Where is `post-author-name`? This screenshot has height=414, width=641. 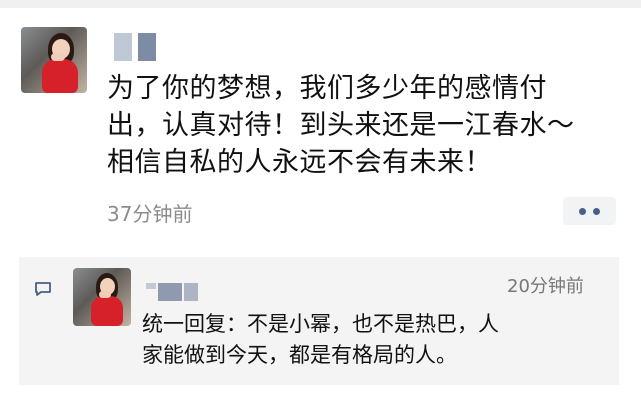 post-author-name is located at coordinates (135, 47).